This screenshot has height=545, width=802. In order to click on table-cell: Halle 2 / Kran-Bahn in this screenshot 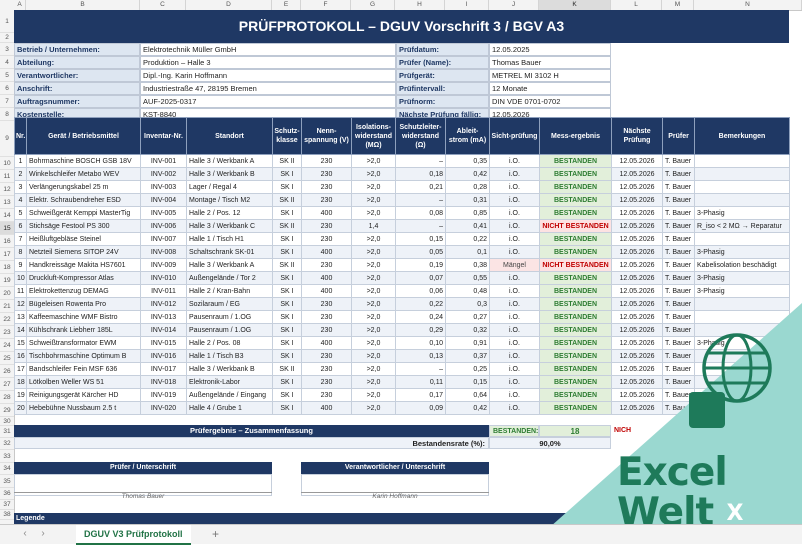, I will do `click(229, 291)`.